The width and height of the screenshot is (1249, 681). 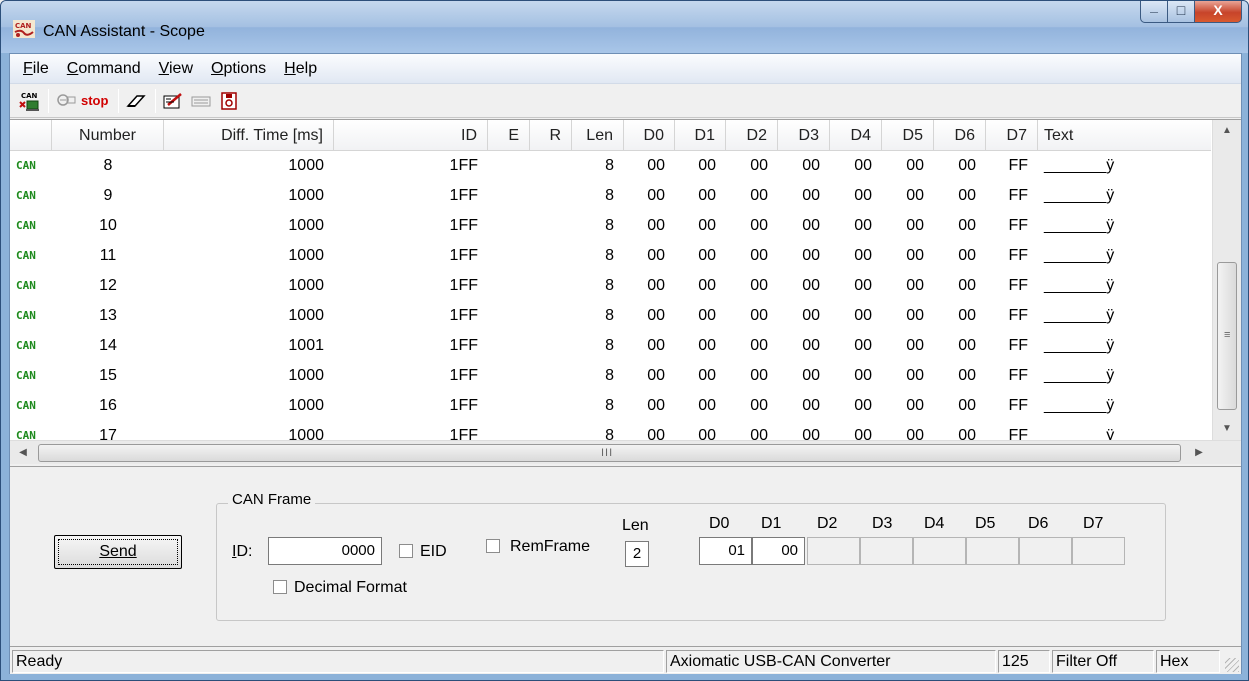 I want to click on scroll-right-arrow-icon: ▶, so click(x=1199, y=453).